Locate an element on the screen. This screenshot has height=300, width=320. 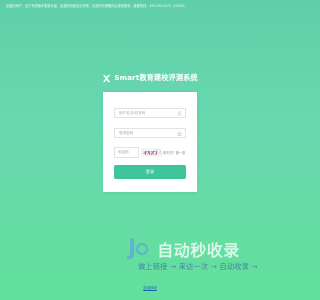
watermark-ring-icon is located at coordinates (142, 249).